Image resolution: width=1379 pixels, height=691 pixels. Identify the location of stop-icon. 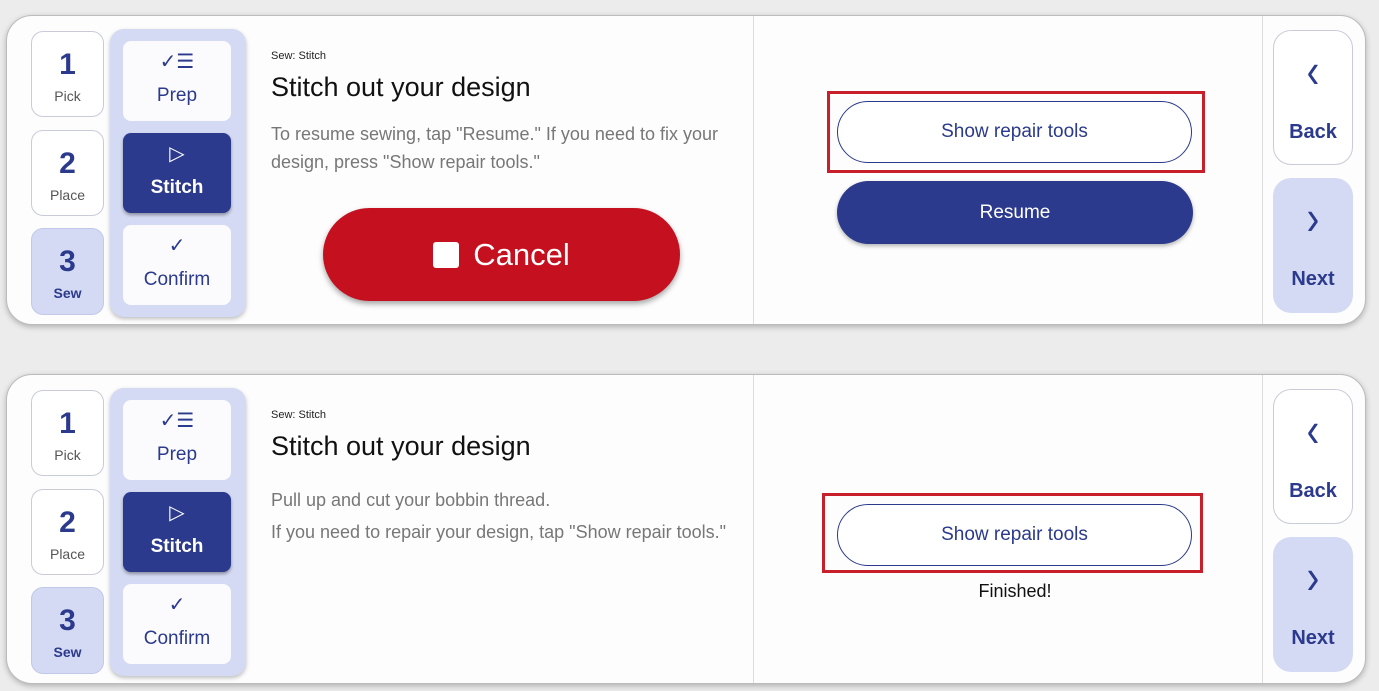
(446, 254).